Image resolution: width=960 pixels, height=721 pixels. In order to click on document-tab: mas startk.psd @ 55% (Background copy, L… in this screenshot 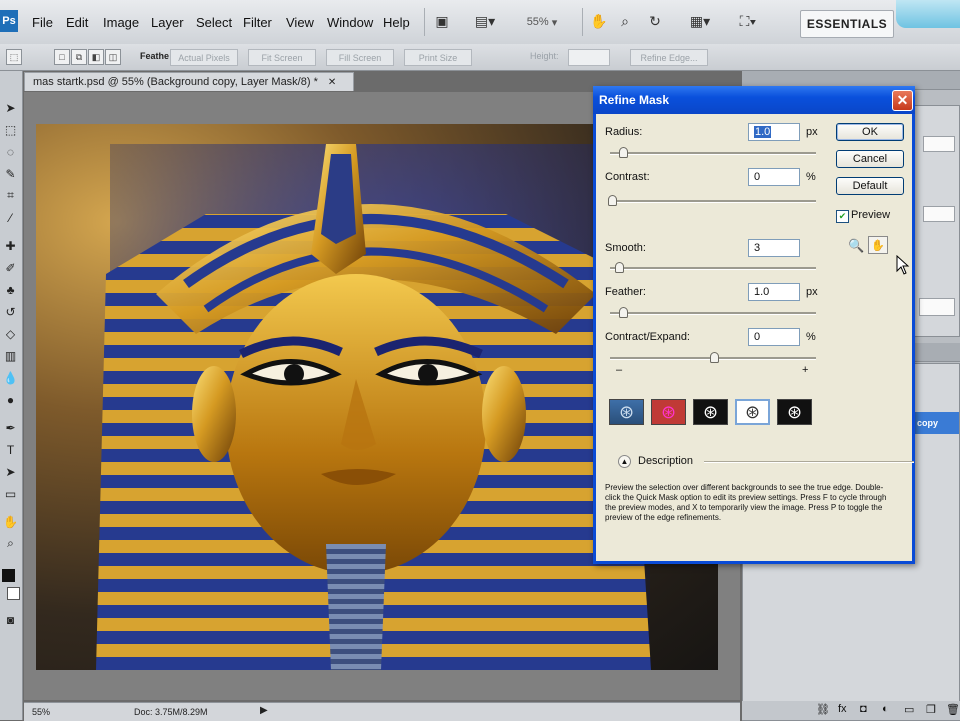, I will do `click(189, 81)`.